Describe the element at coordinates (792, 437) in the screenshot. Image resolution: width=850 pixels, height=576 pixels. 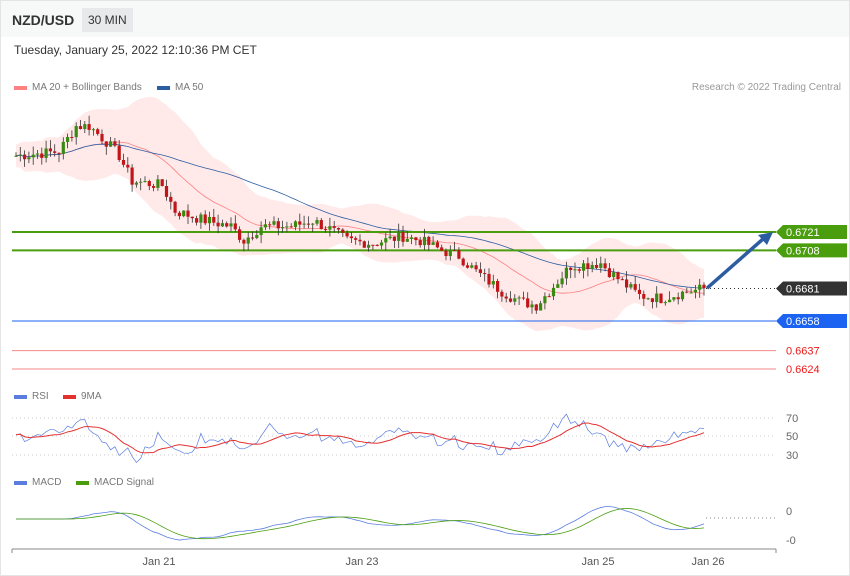
I see `rsi-tick: 50` at that location.